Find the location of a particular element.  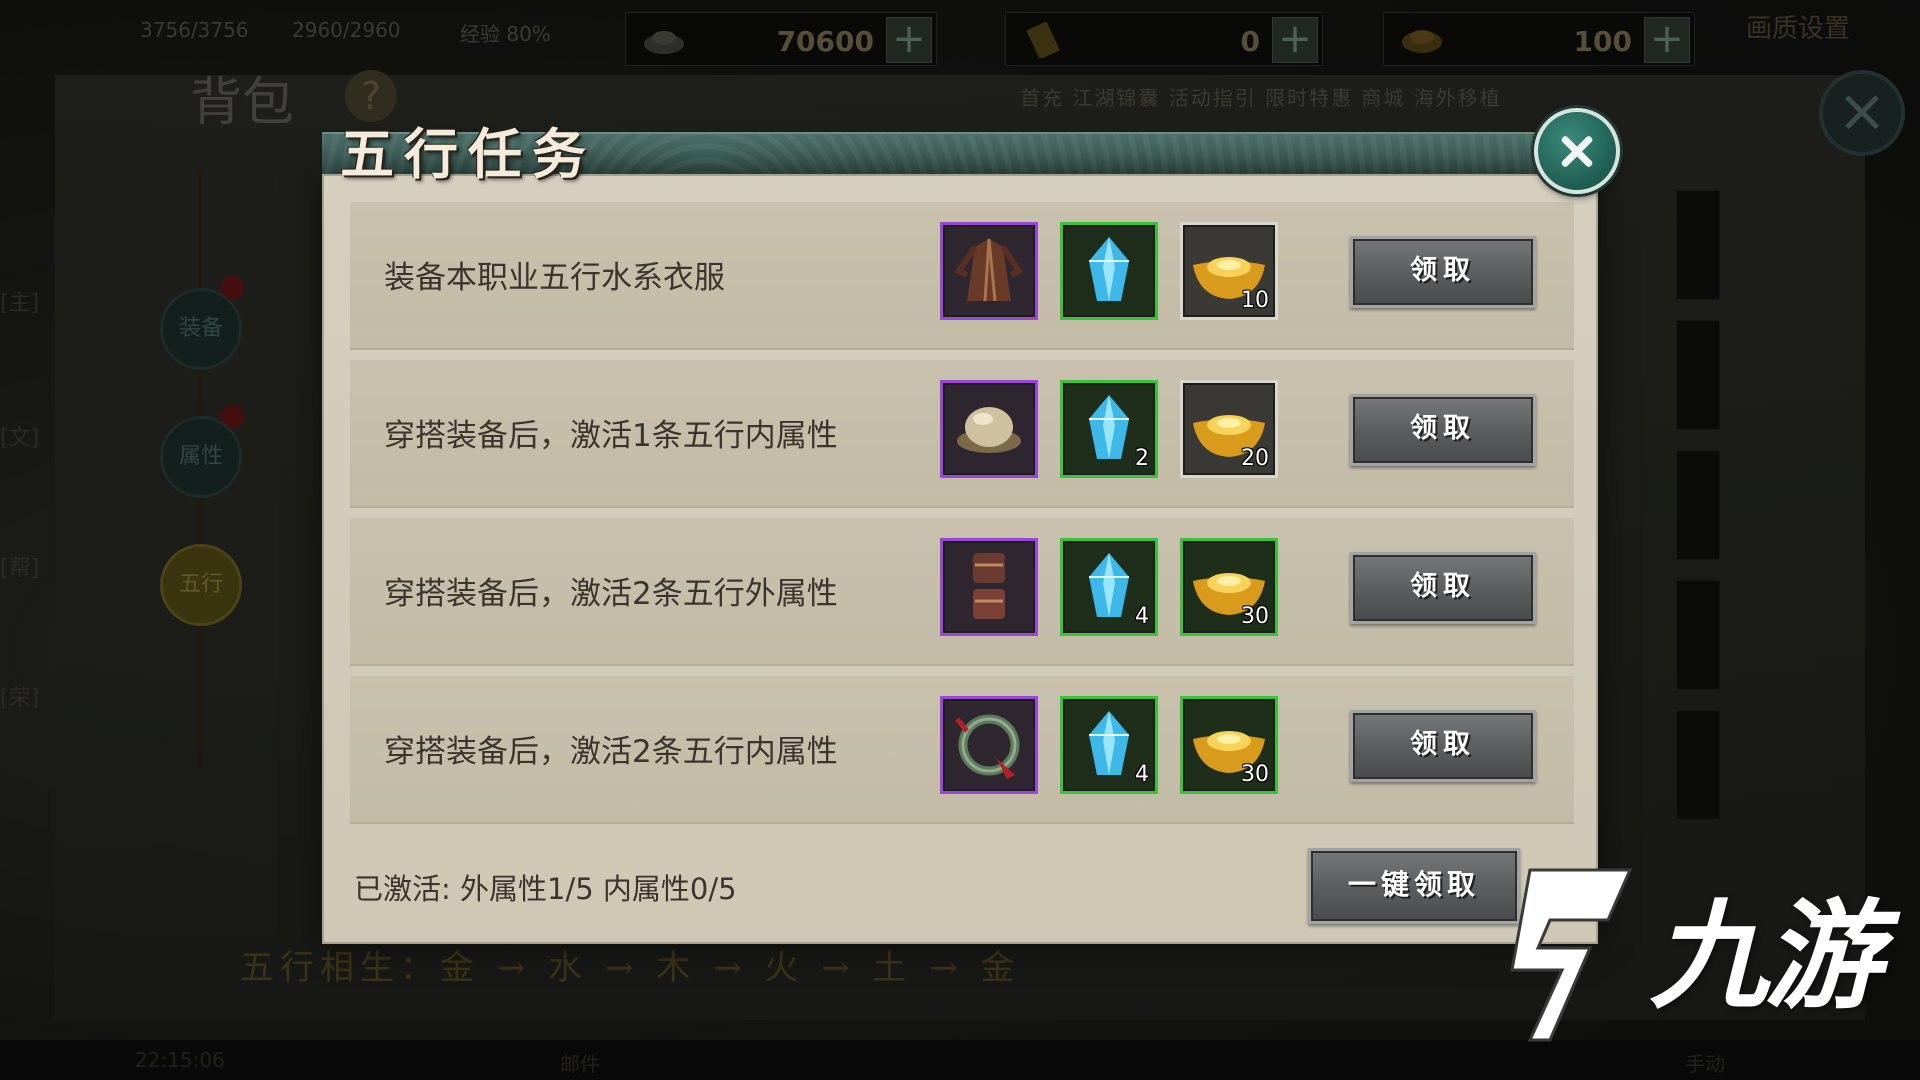

reward-slot: 20 is located at coordinates (1229, 429).